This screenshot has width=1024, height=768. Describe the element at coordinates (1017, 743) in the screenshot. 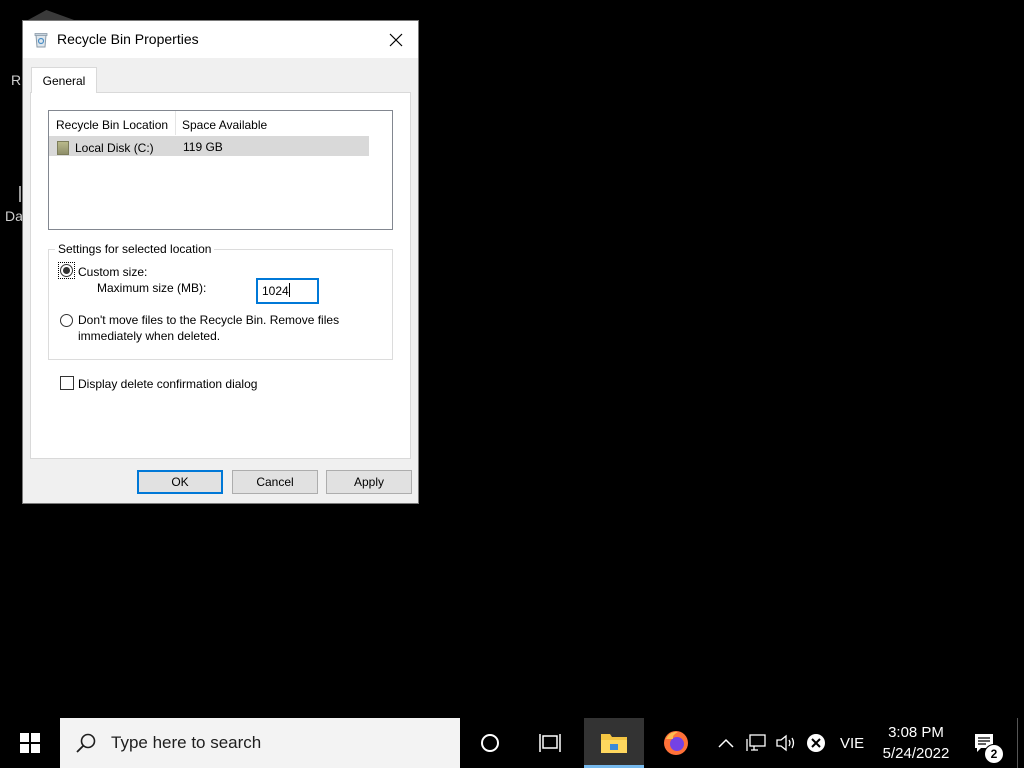

I see `show-desktop-button` at that location.